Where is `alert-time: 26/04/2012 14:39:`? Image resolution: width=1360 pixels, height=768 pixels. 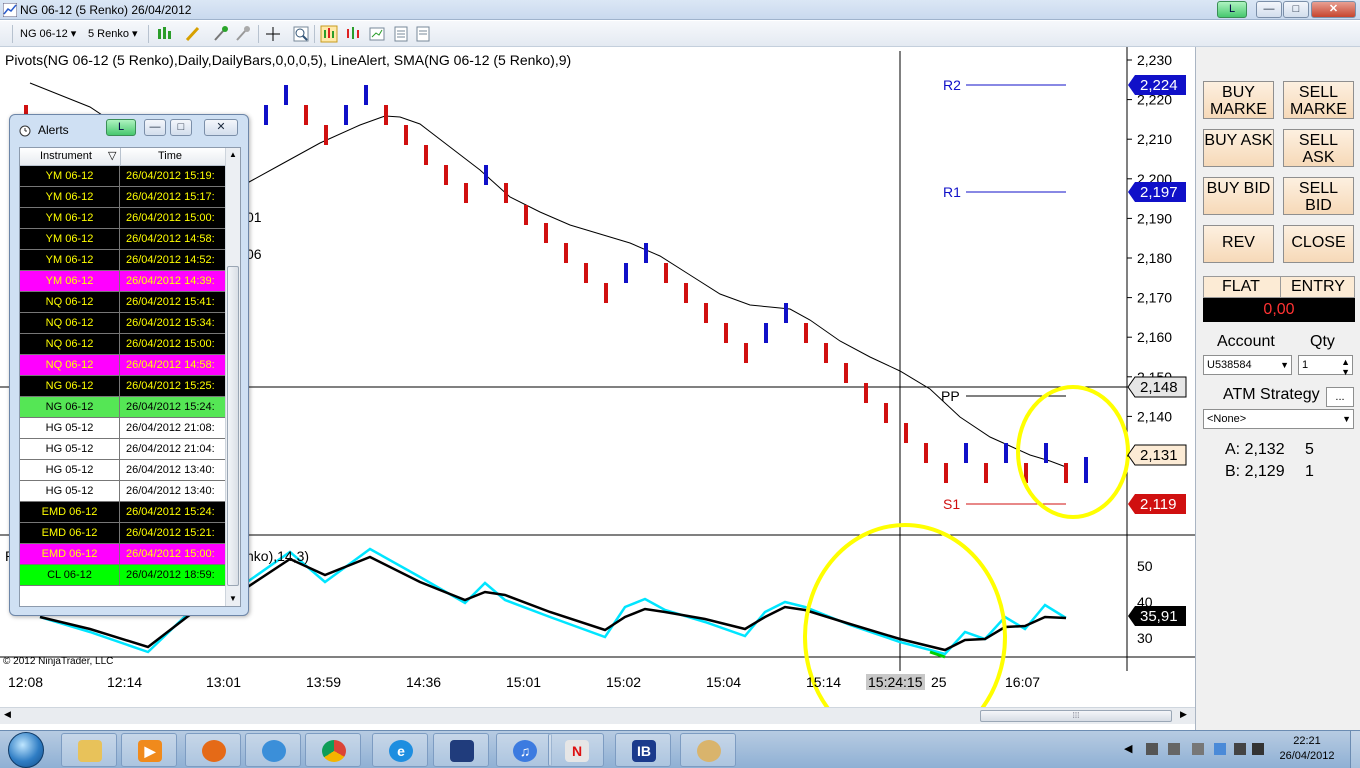
alert-time: 26/04/2012 14:39: is located at coordinates (170, 281).